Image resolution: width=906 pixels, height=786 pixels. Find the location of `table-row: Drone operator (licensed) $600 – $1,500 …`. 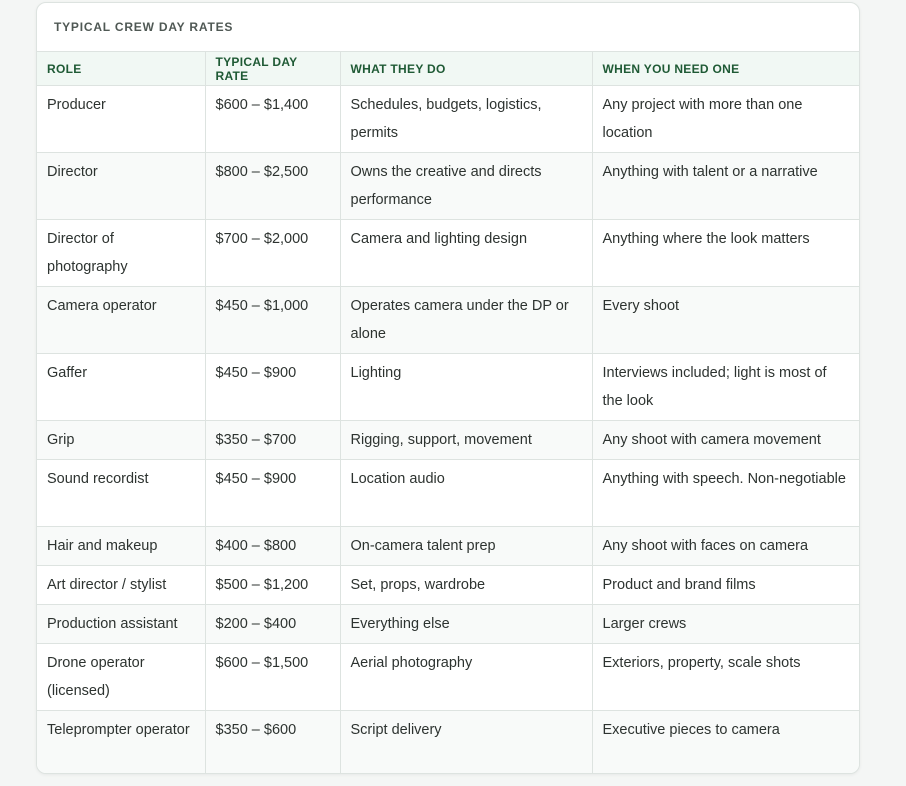

table-row: Drone operator (licensed) $600 – $1,500 … is located at coordinates (448, 677).